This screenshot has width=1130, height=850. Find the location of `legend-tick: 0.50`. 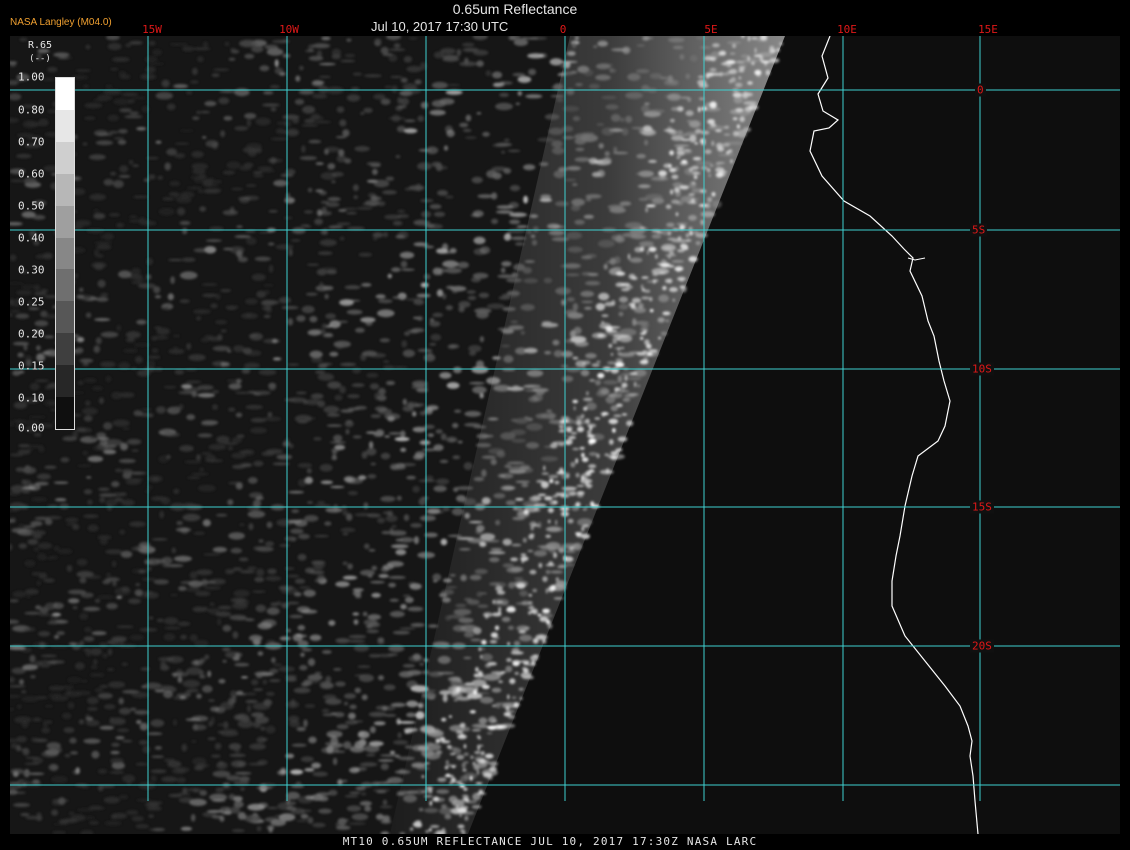

legend-tick: 0.50 is located at coordinates (31, 206).